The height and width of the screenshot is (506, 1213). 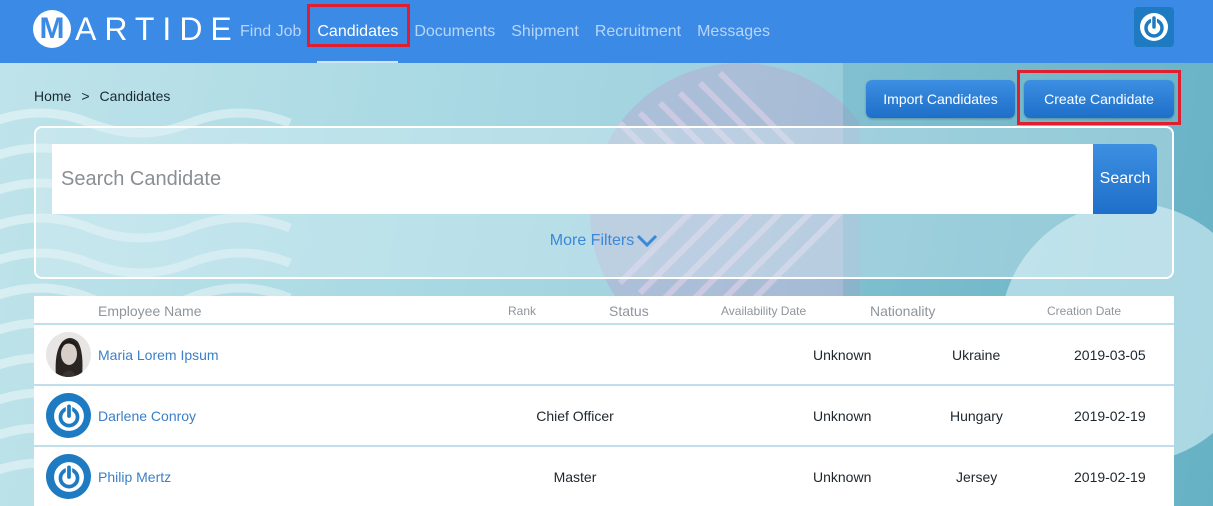 What do you see at coordinates (976, 355) in the screenshot?
I see `cell-nationality: Ukraine` at bounding box center [976, 355].